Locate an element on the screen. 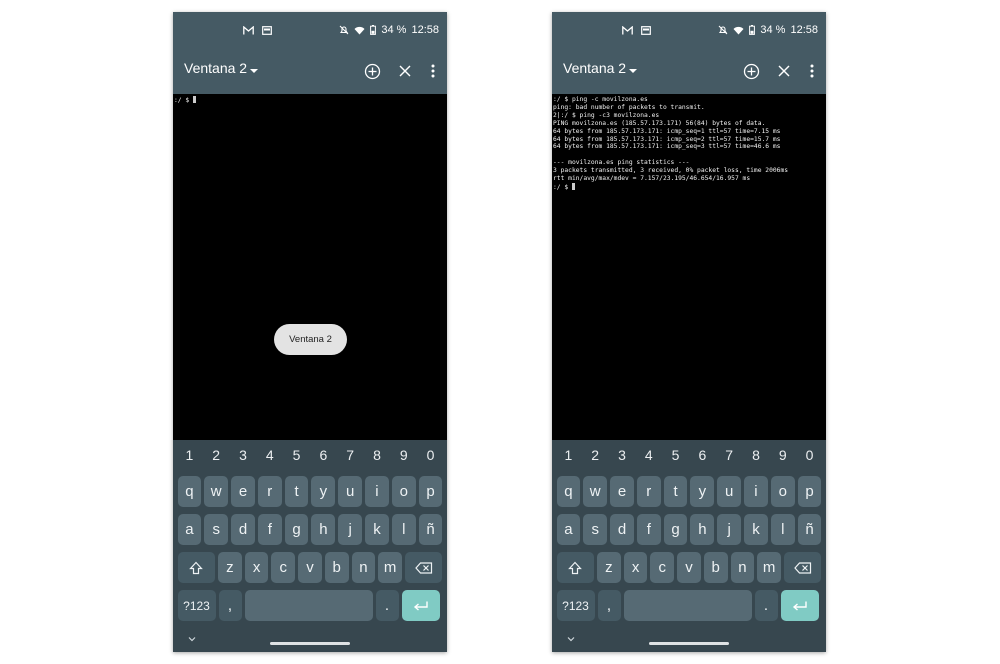  dropdown-caret-icon is located at coordinates (633, 71).